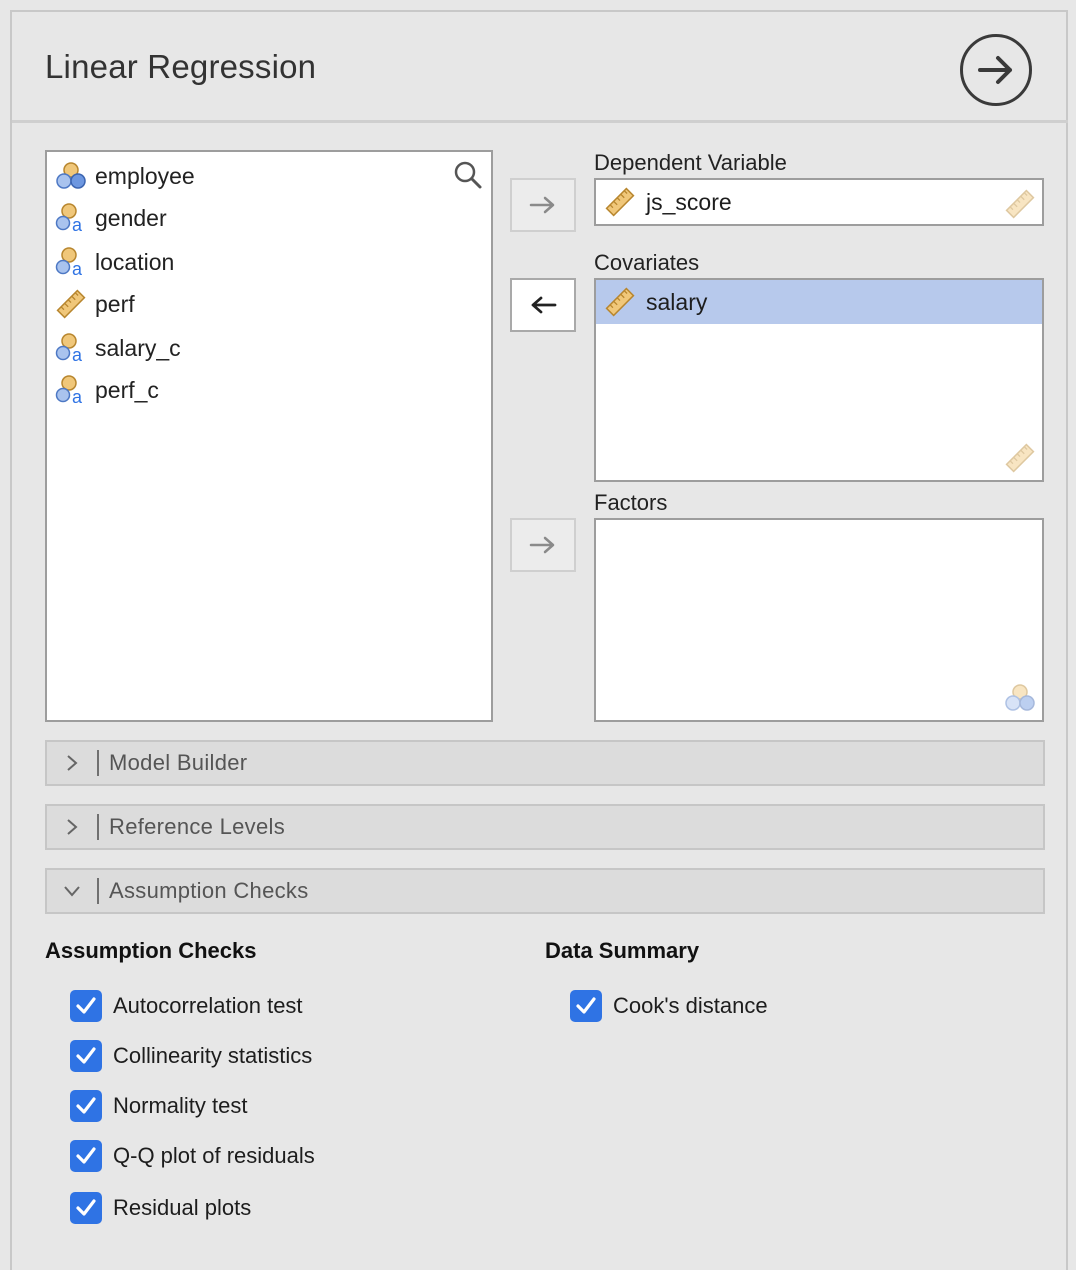 The height and width of the screenshot is (1270, 1076). Describe the element at coordinates (647, 262) in the screenshot. I see `covariates-label: Covariates` at that location.